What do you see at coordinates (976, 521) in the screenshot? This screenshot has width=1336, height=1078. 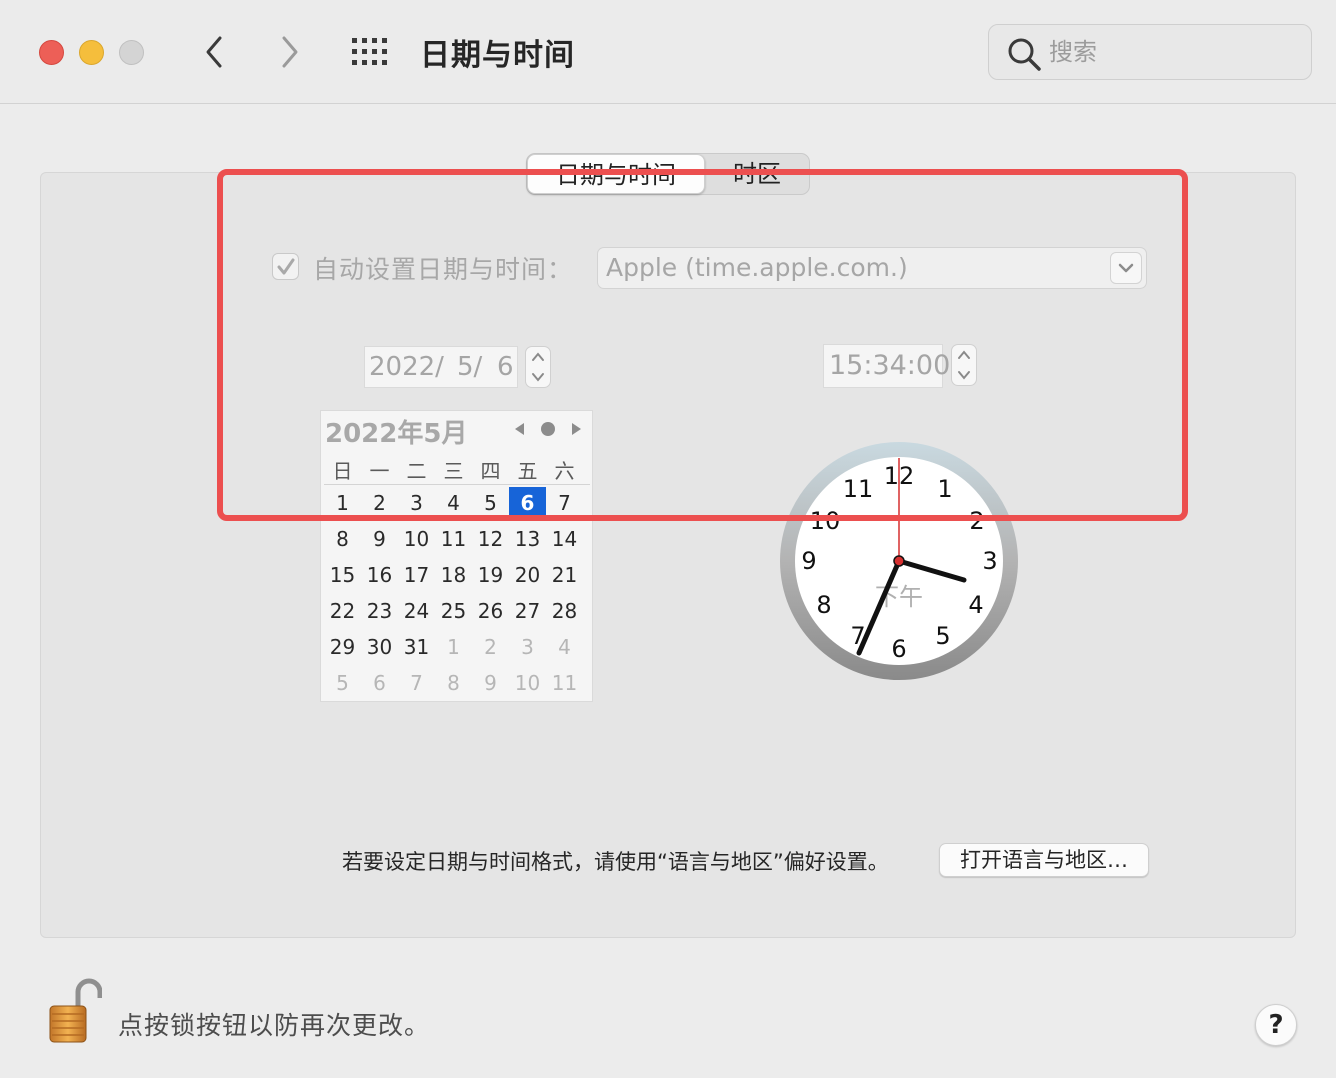 I see `clock-number-2: 2` at bounding box center [976, 521].